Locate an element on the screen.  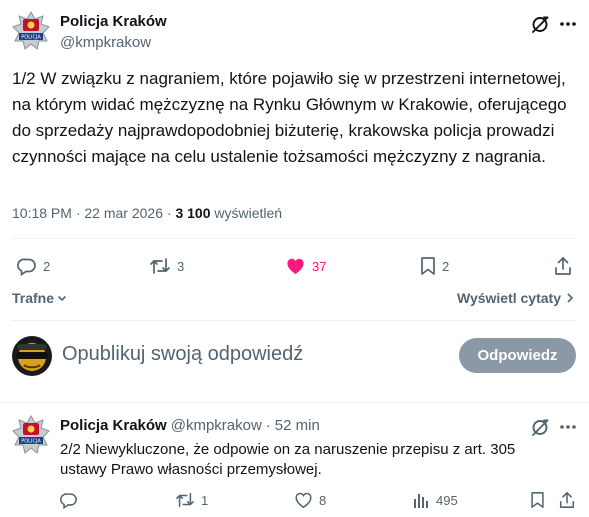
chevron-right-icon is located at coordinates (570, 298).